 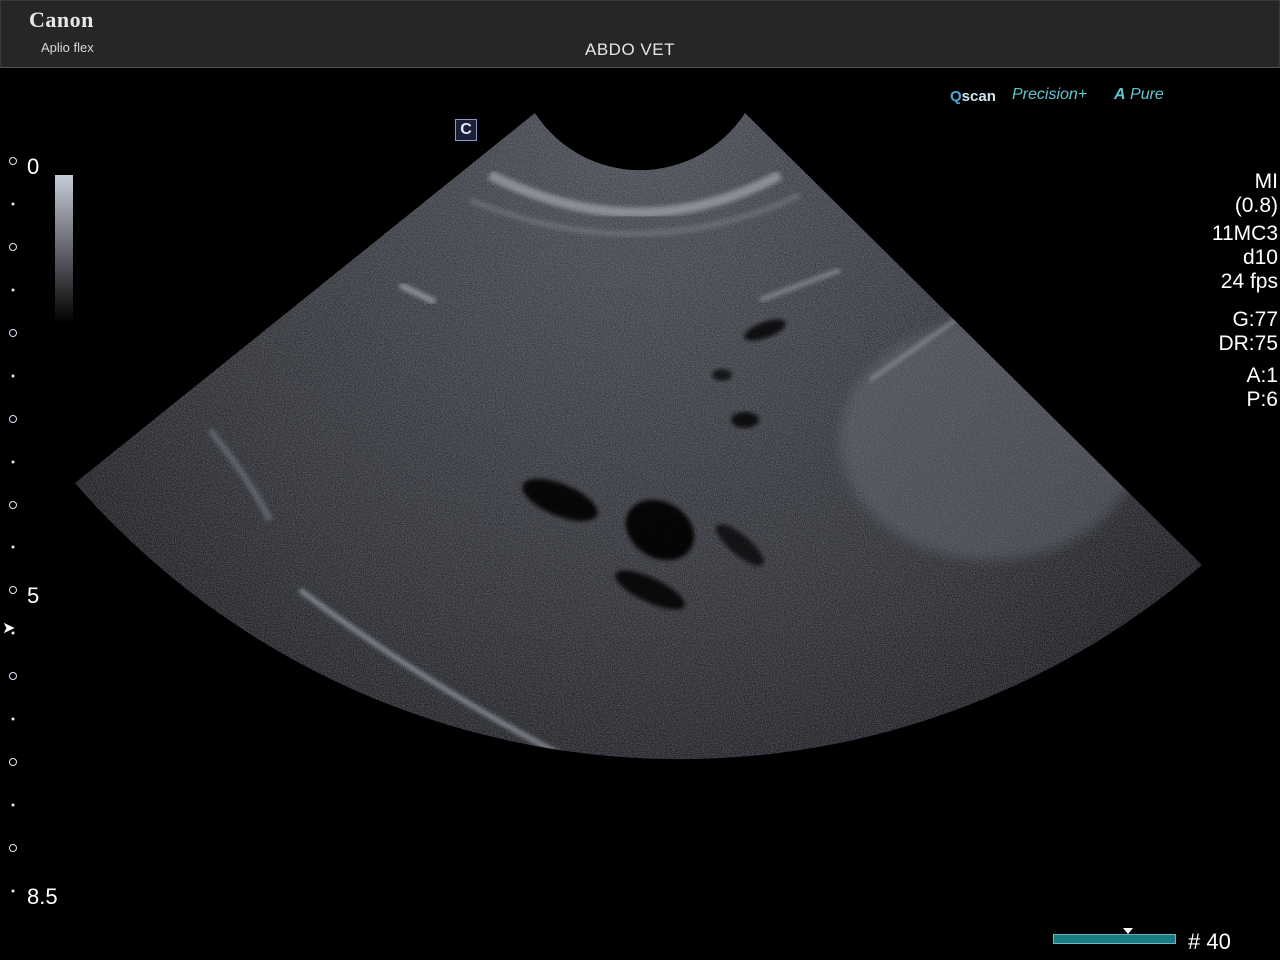 What do you see at coordinates (1262, 399) in the screenshot?
I see `p-value: P:6` at bounding box center [1262, 399].